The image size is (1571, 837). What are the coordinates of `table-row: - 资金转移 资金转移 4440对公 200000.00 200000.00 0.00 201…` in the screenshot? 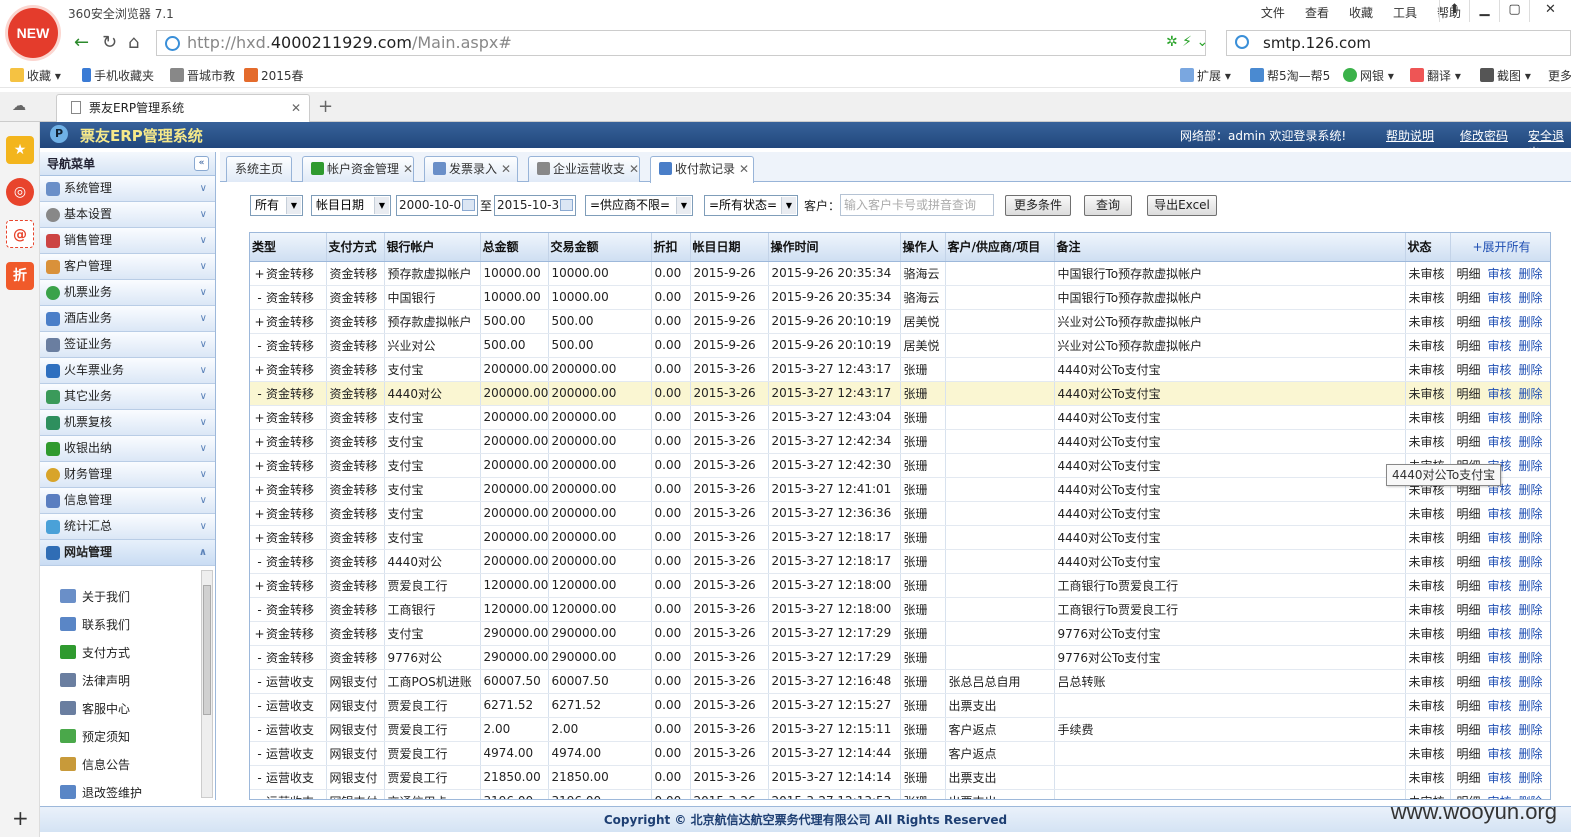 It's located at (900, 561).